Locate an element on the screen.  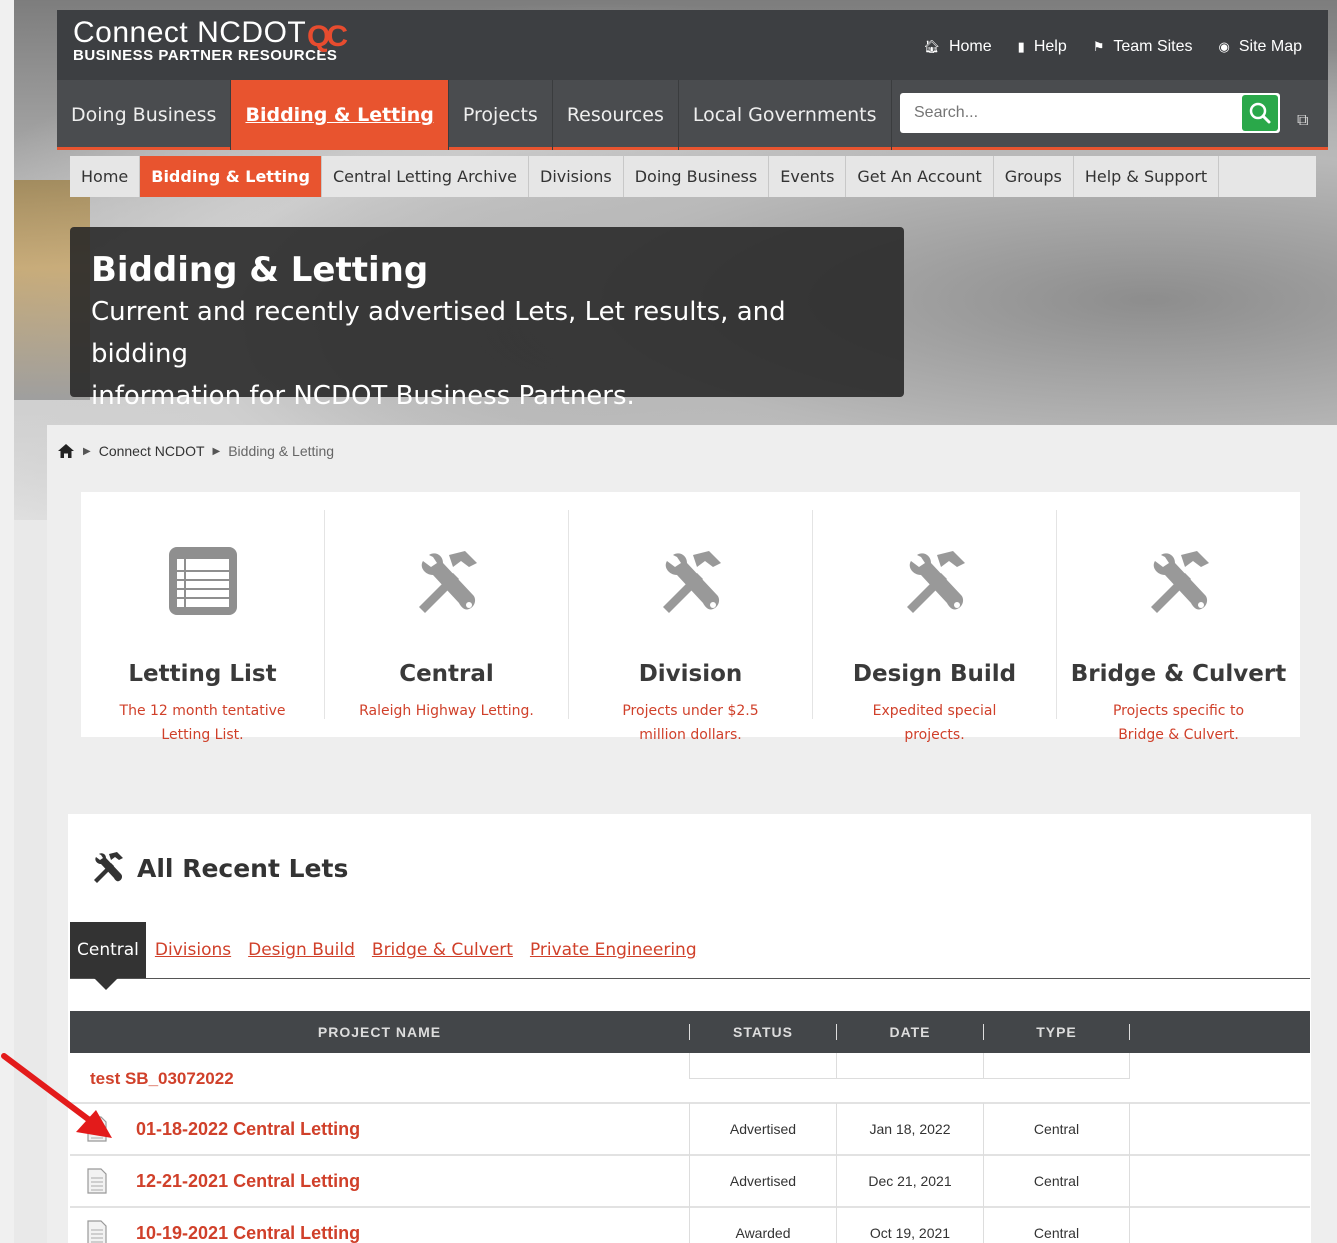
top-link-site-map: ◉ Site Map is located at coordinates (1260, 47).